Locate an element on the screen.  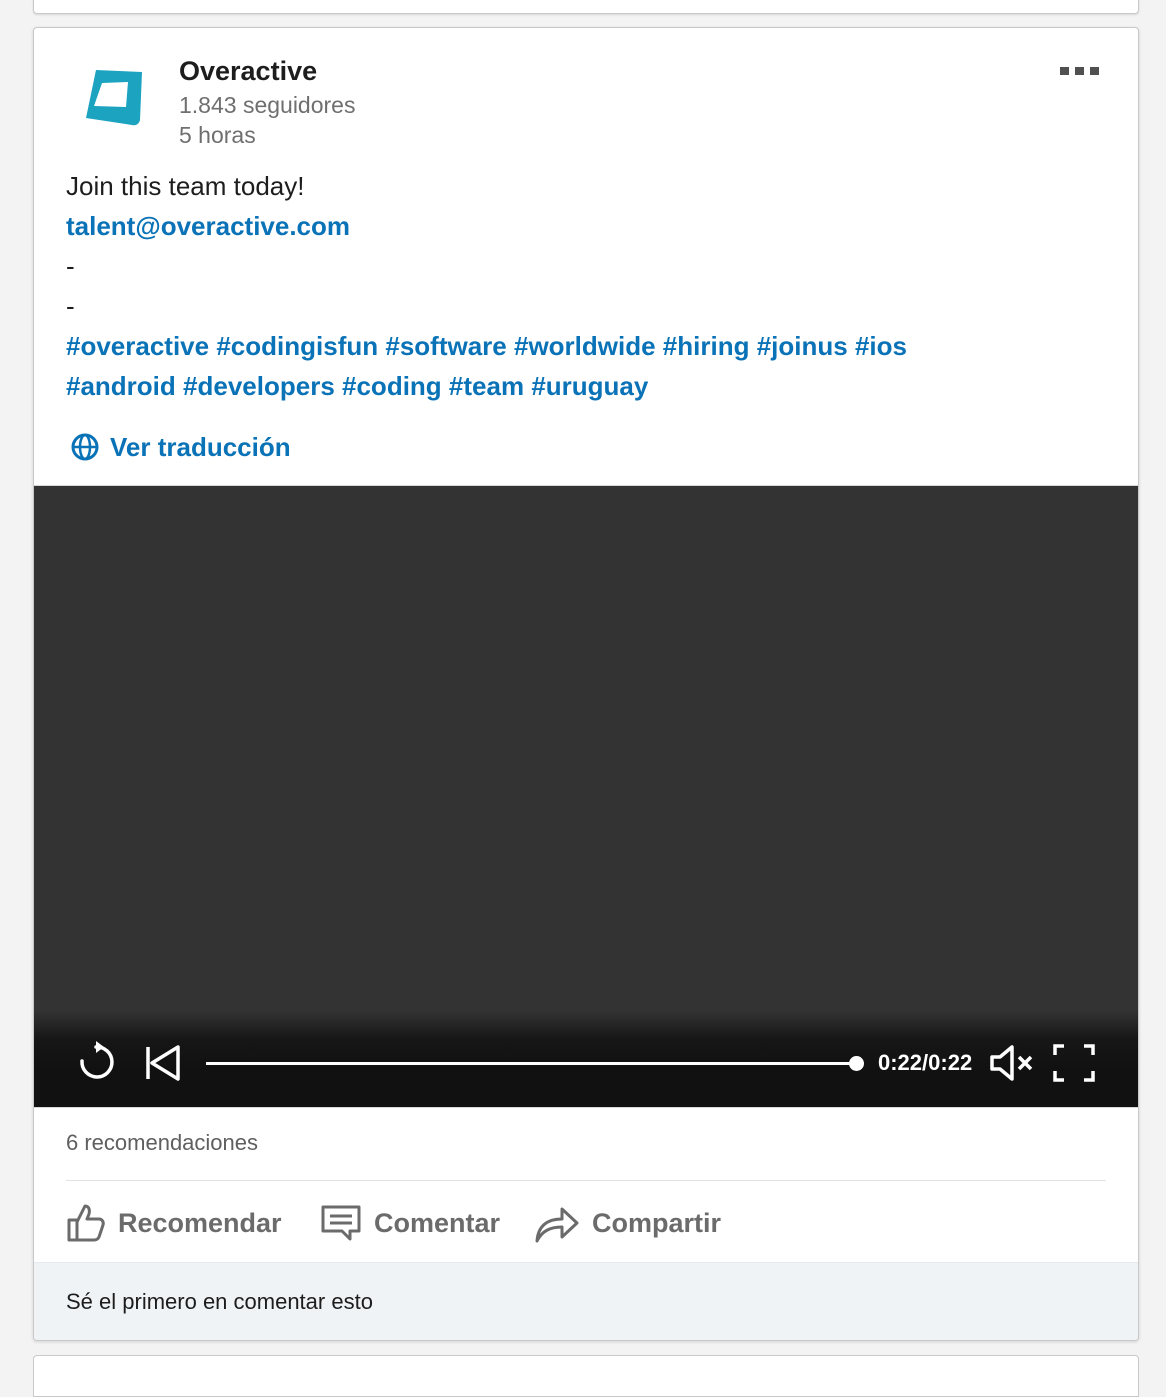
volume-muted-icon is located at coordinates (1011, 1063).